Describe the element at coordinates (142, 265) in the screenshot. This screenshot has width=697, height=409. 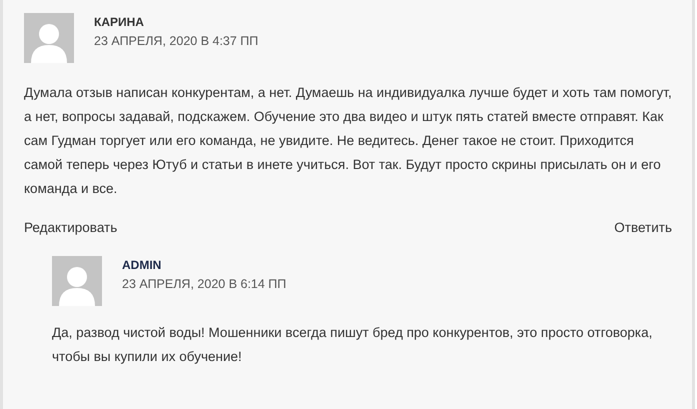
I see `author-name: ADMIN` at that location.